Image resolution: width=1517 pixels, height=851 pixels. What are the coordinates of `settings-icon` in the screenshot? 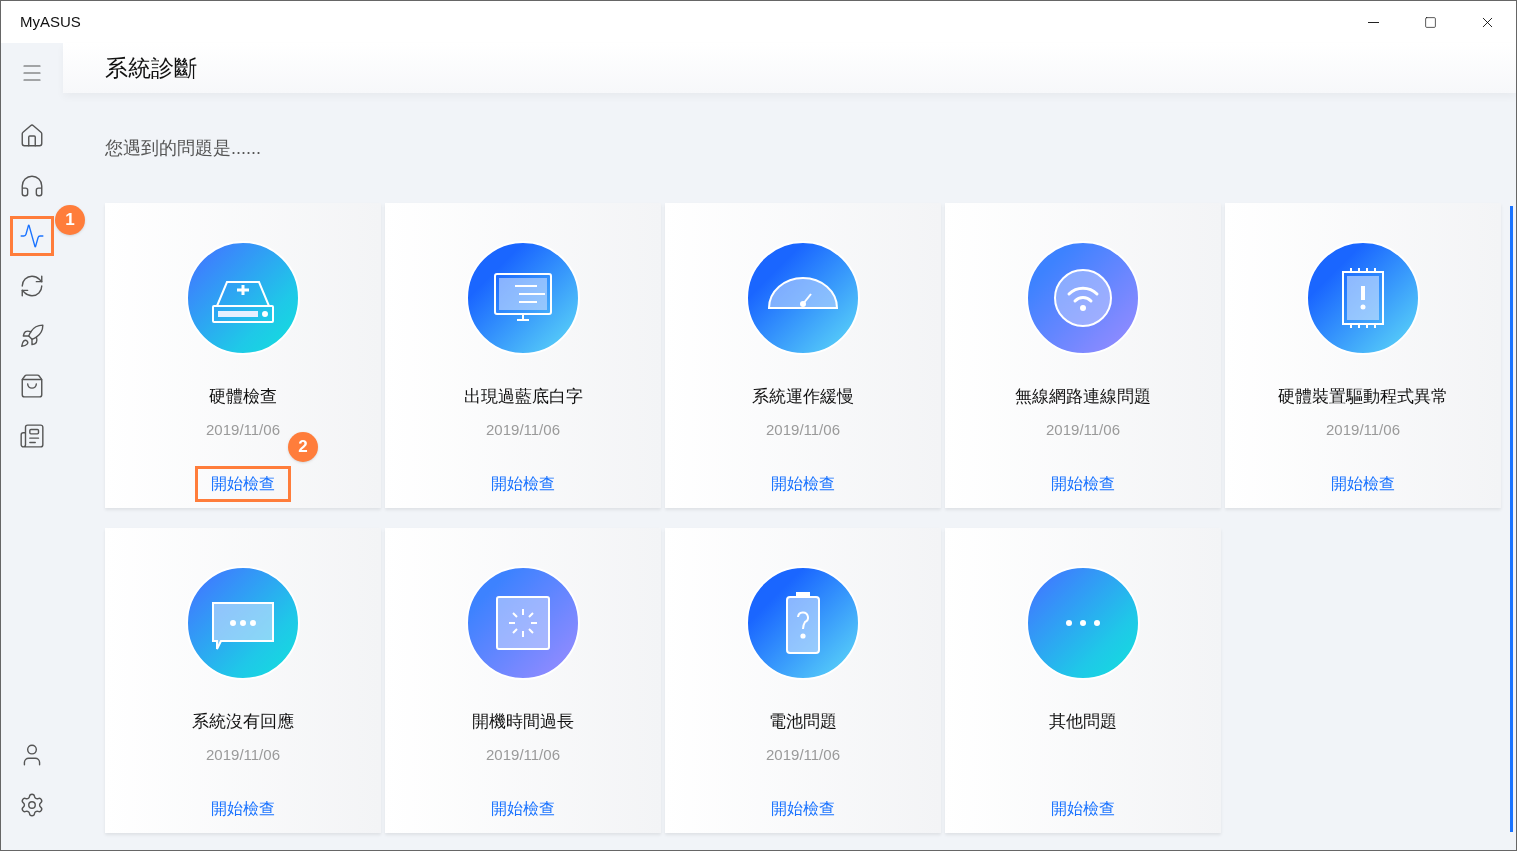 It's located at (32, 805).